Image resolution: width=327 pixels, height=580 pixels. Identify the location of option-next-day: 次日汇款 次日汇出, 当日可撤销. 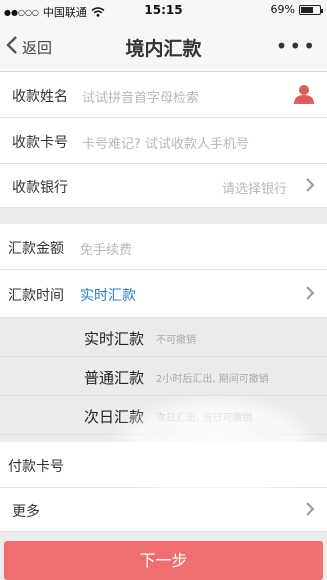
(163, 415).